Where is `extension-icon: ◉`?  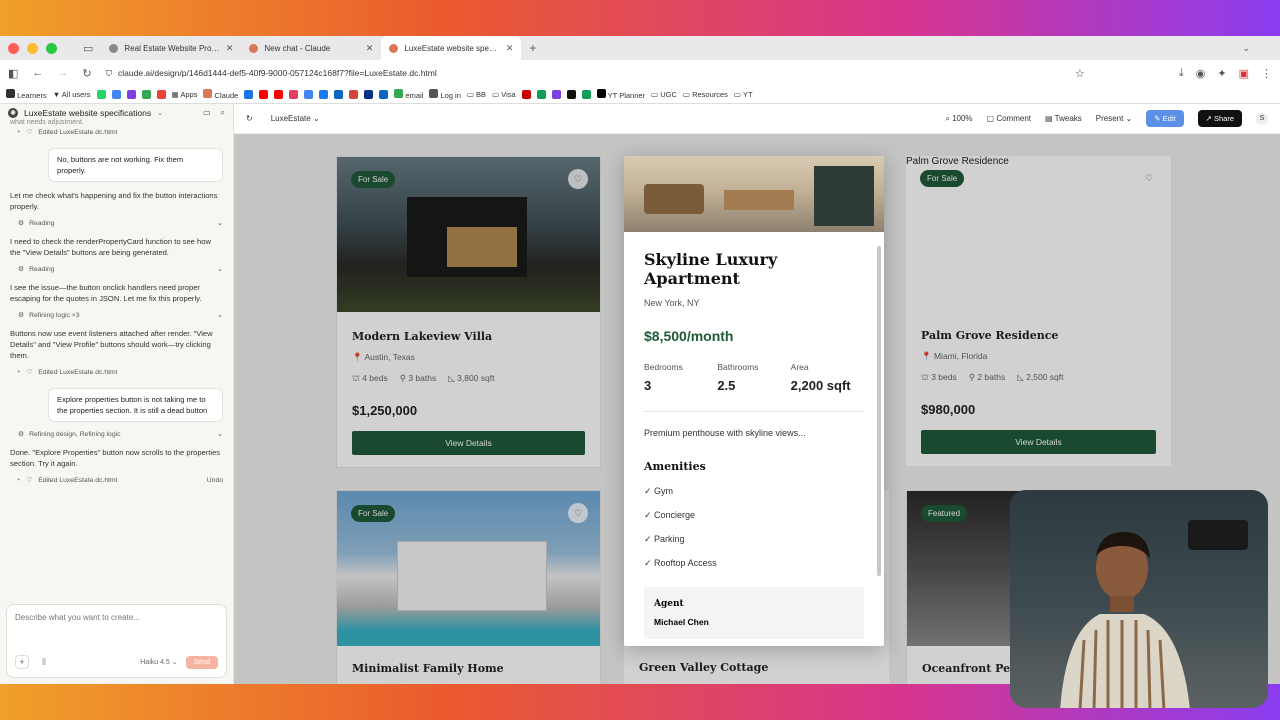 extension-icon: ◉ is located at coordinates (1201, 73).